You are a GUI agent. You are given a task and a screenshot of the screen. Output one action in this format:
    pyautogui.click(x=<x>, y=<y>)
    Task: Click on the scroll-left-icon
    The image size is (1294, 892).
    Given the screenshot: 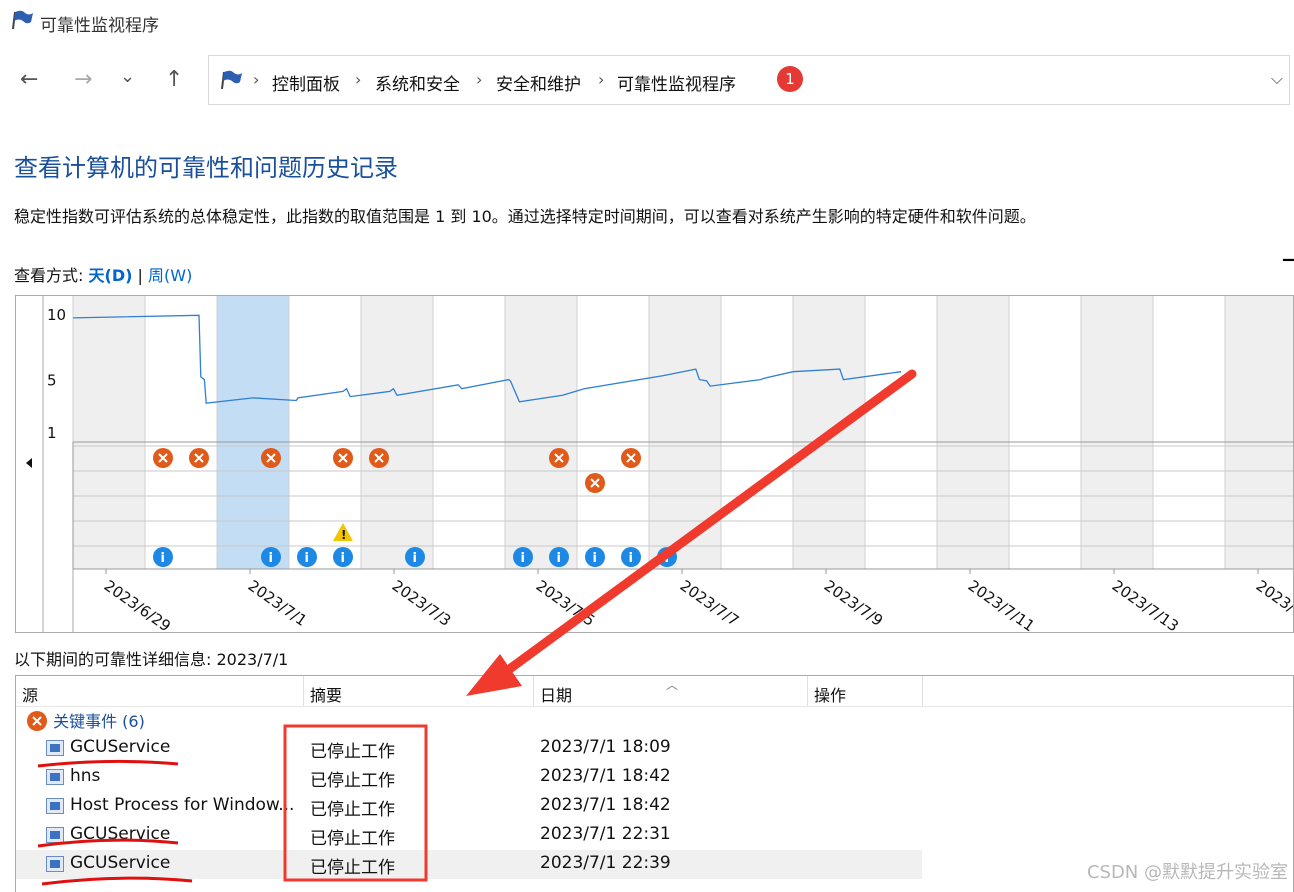 What is the action you would take?
    pyautogui.click(x=29, y=463)
    